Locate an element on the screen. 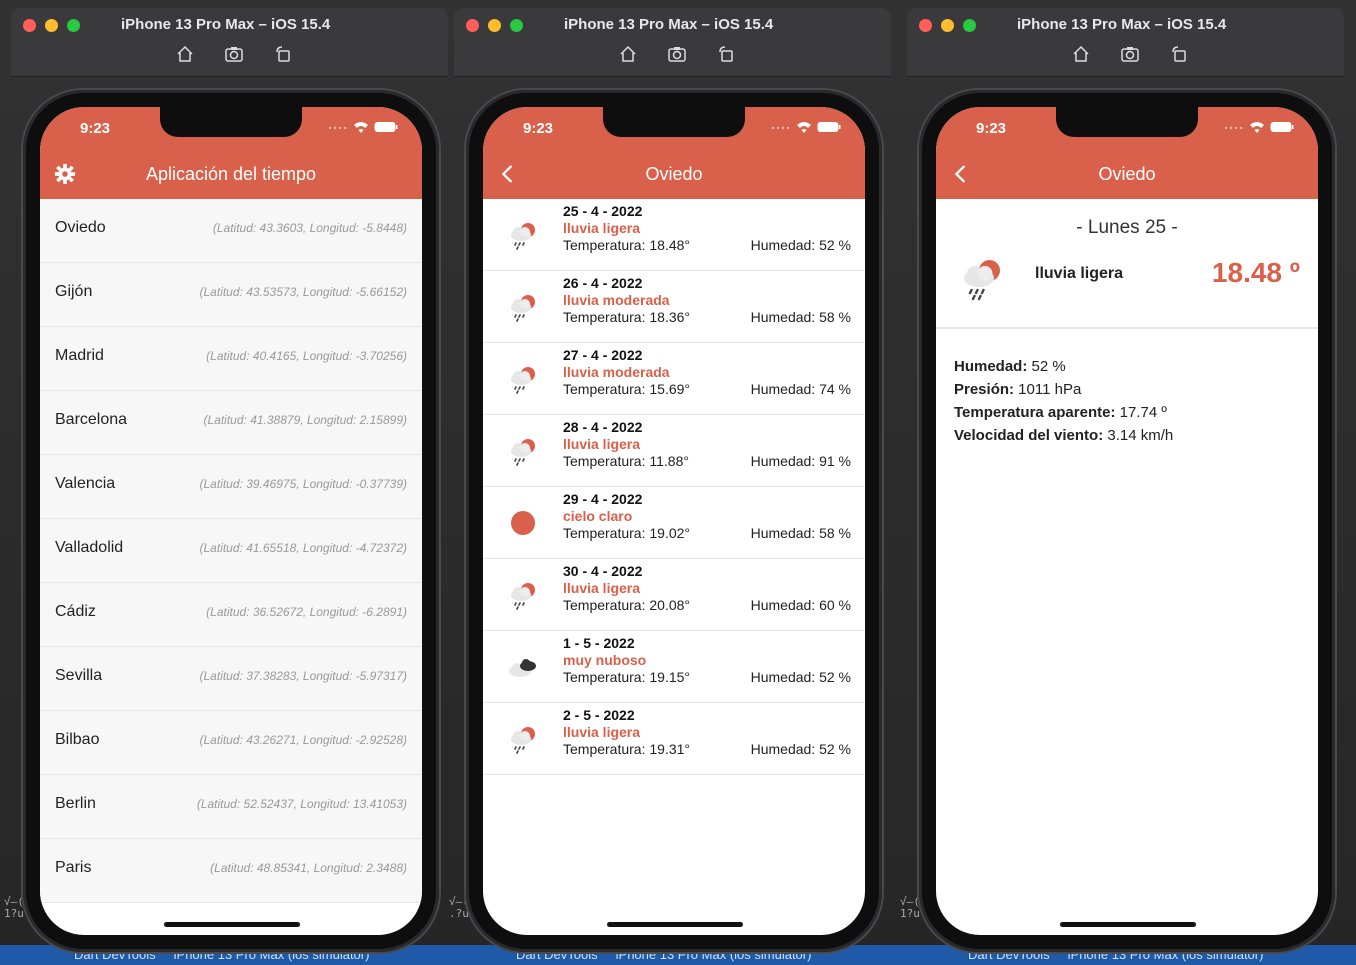 This screenshot has height=965, width=1356. city-coordinates: (Latitud: 48.85341, Longitud: 2.3488) is located at coordinates (308, 868).